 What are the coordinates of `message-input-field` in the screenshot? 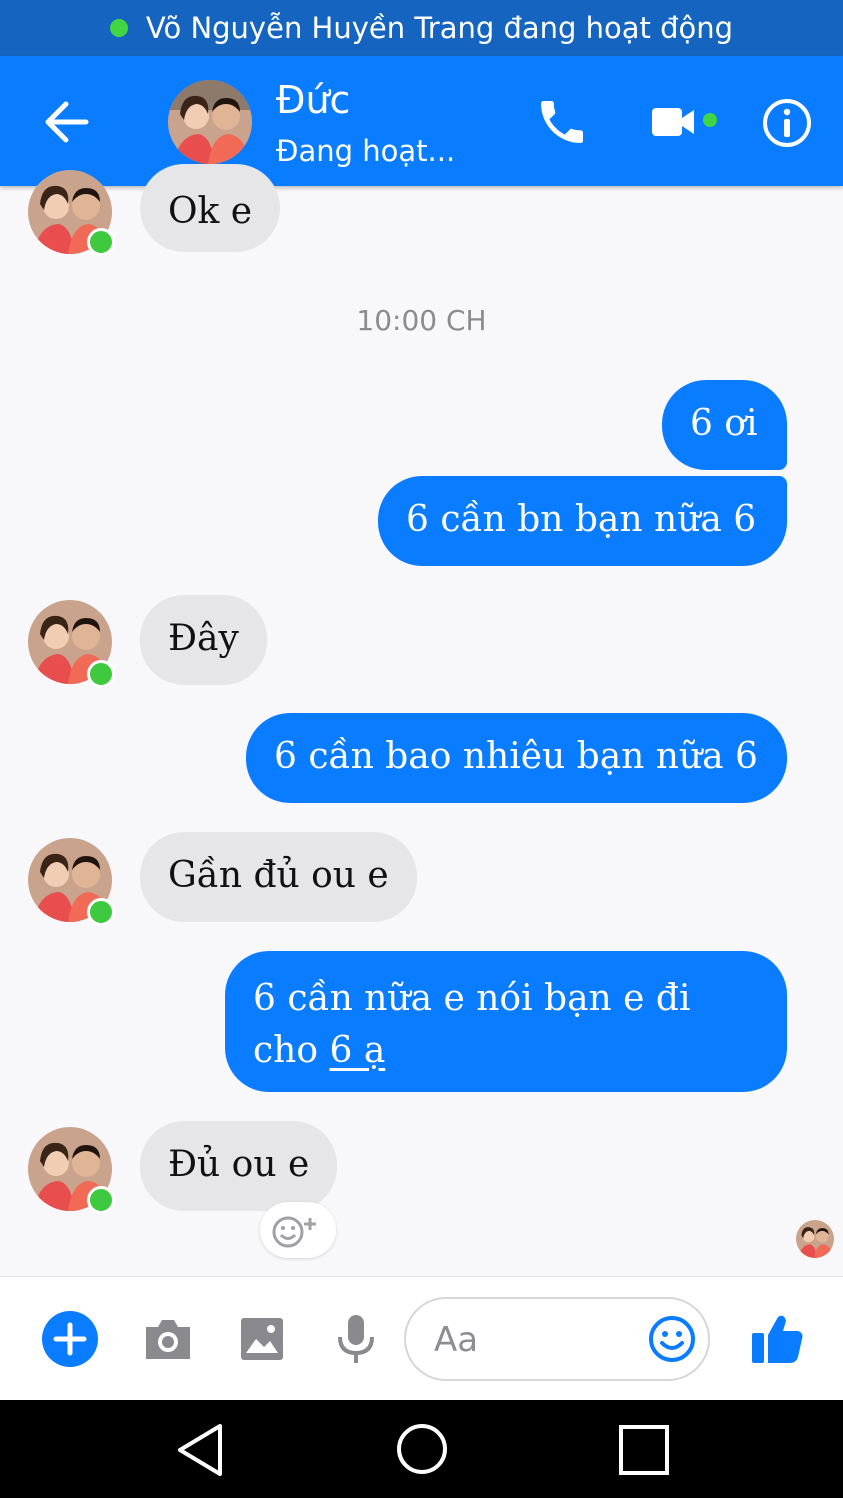 It's located at (557, 1339).